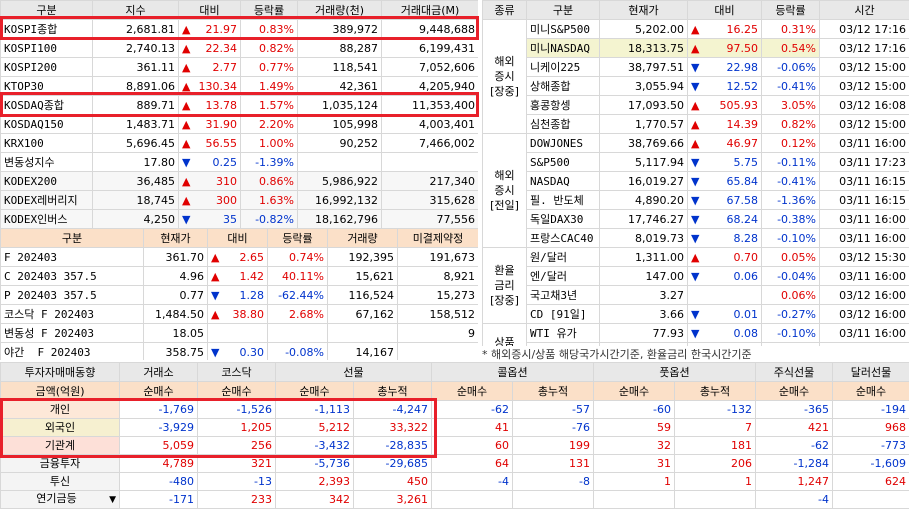  What do you see at coordinates (696, 124) in the screenshot?
I see `global-row: 심천종합 1,770.57 ▲ 14.39 0.82% 03/12 15:00` at bounding box center [696, 124].